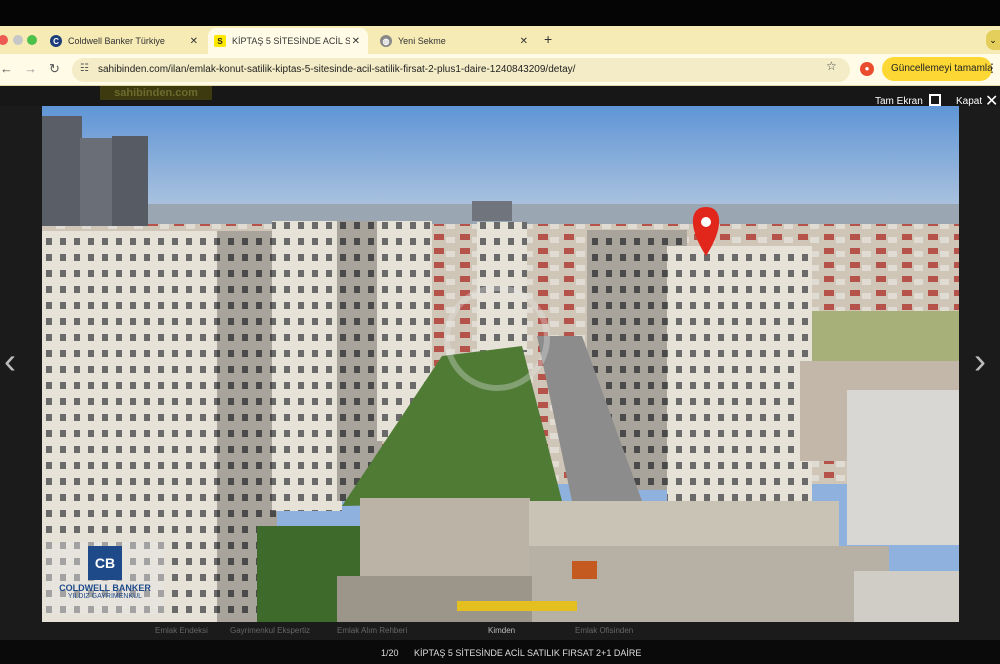 The image size is (1000, 664). Describe the element at coordinates (84, 68) in the screenshot. I see `site-info-icon: ☷` at that location.